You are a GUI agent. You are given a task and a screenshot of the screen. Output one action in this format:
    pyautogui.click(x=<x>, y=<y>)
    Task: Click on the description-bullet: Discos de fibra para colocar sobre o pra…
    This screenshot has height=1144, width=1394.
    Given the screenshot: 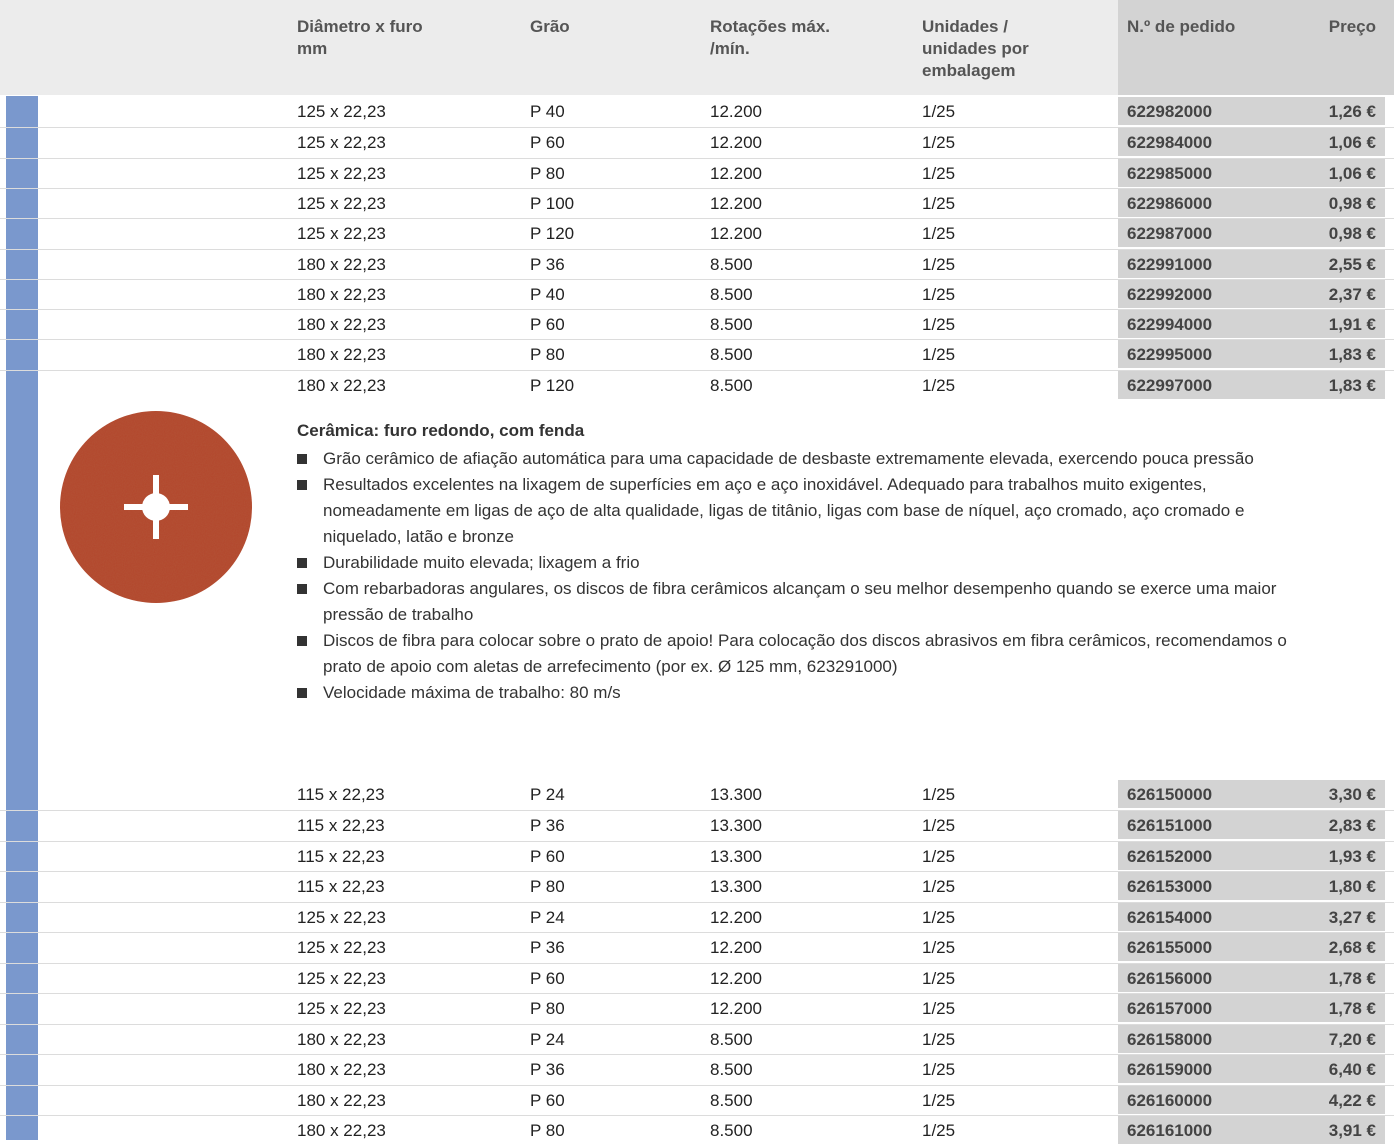 What is the action you would take?
    pyautogui.click(x=797, y=654)
    